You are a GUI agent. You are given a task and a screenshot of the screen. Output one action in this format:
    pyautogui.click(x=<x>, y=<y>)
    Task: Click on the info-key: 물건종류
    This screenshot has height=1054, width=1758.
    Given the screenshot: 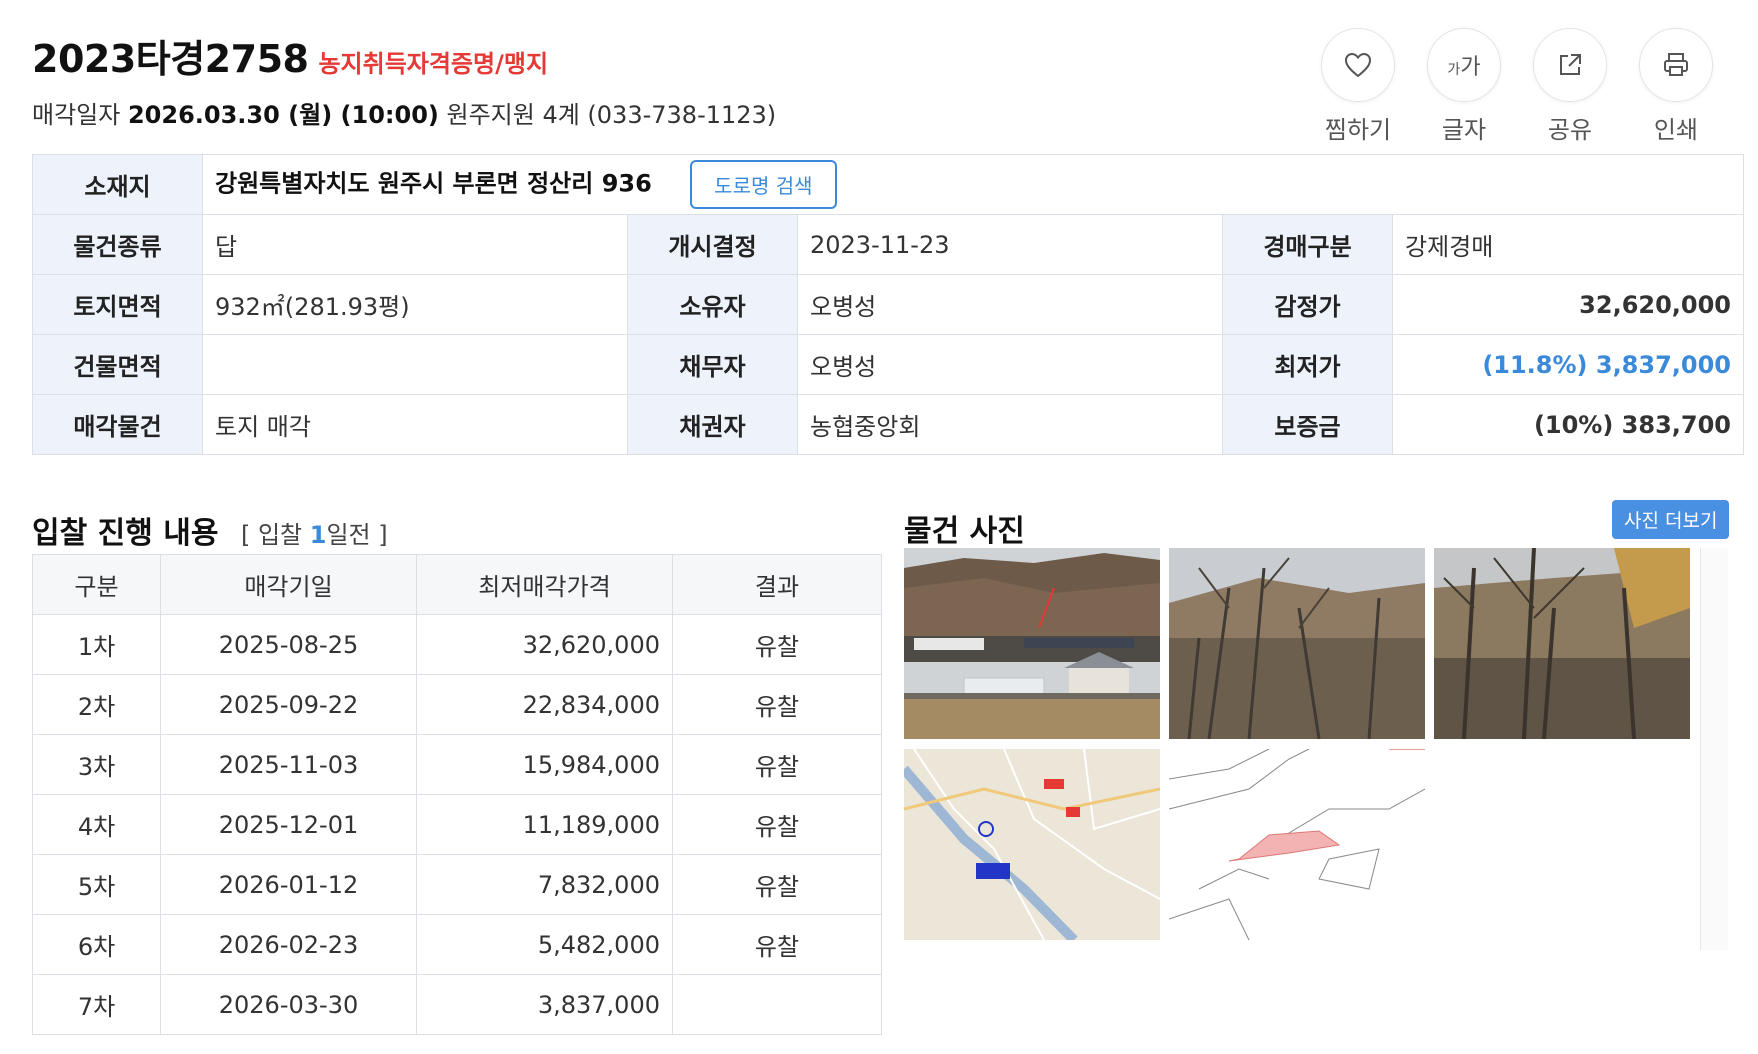 What is the action you would take?
    pyautogui.click(x=117, y=244)
    